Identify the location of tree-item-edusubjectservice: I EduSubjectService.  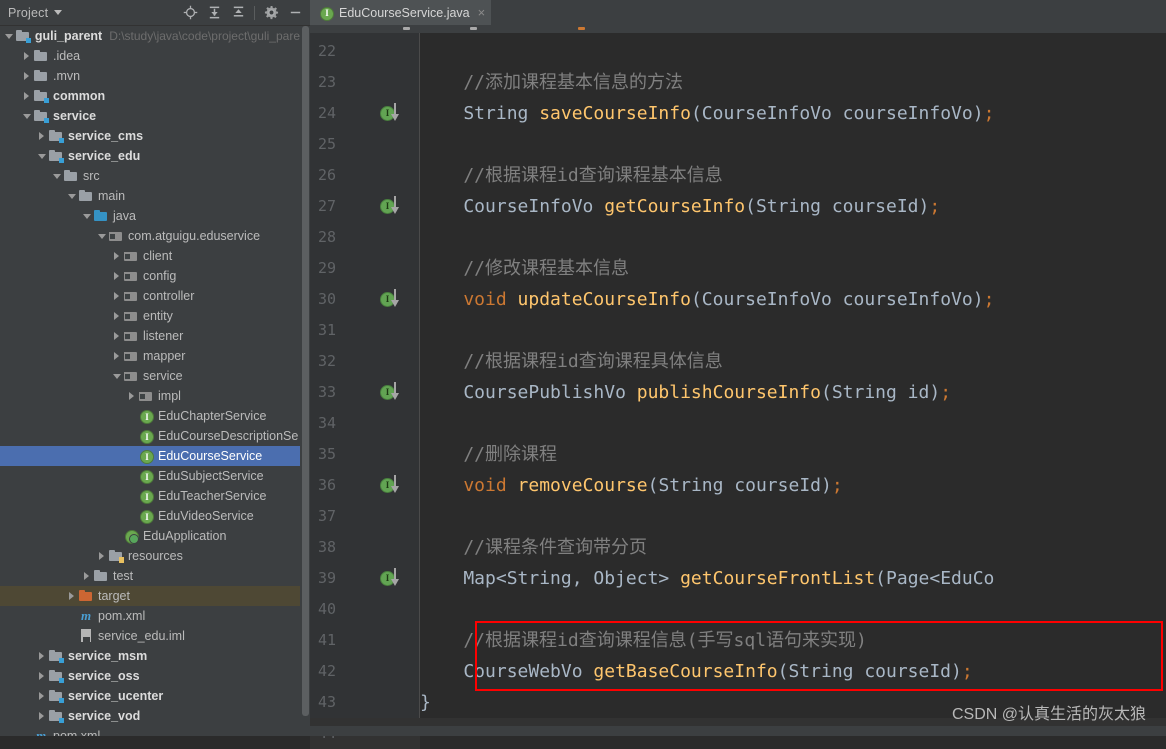
(150, 476).